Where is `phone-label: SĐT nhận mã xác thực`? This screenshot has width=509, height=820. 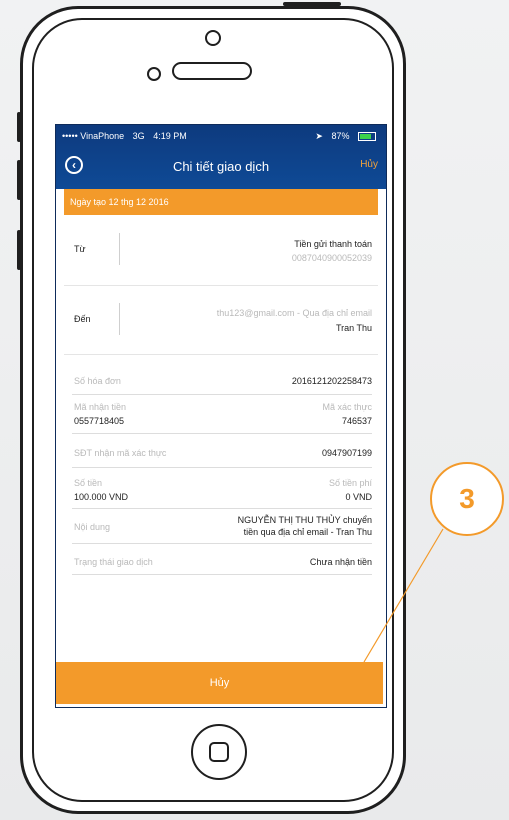
phone-label: SĐT nhận mã xác thực is located at coordinates (120, 453).